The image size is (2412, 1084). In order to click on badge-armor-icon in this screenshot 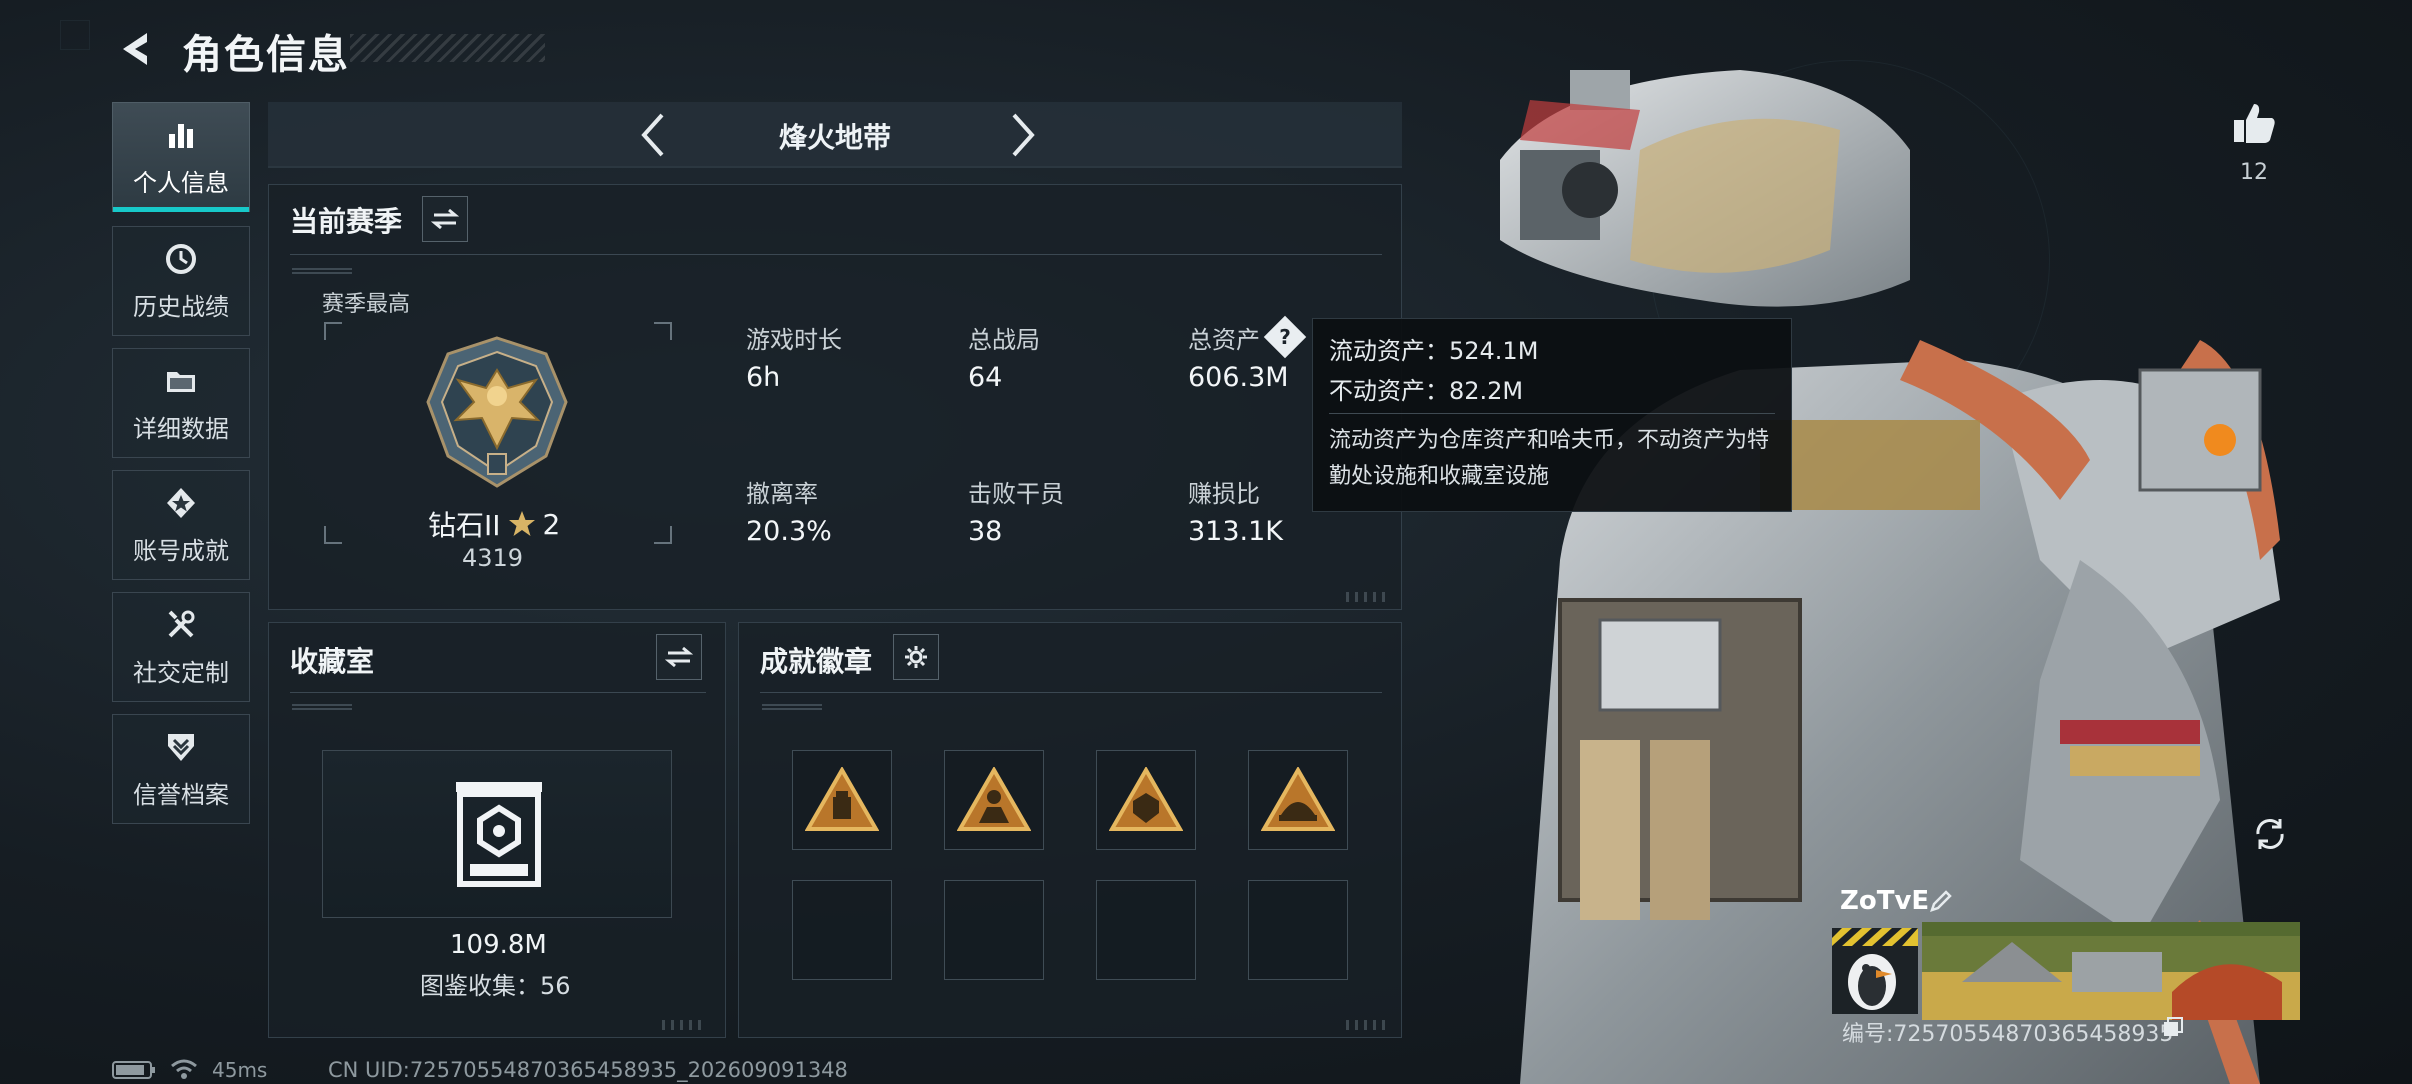, I will do `click(1146, 799)`.